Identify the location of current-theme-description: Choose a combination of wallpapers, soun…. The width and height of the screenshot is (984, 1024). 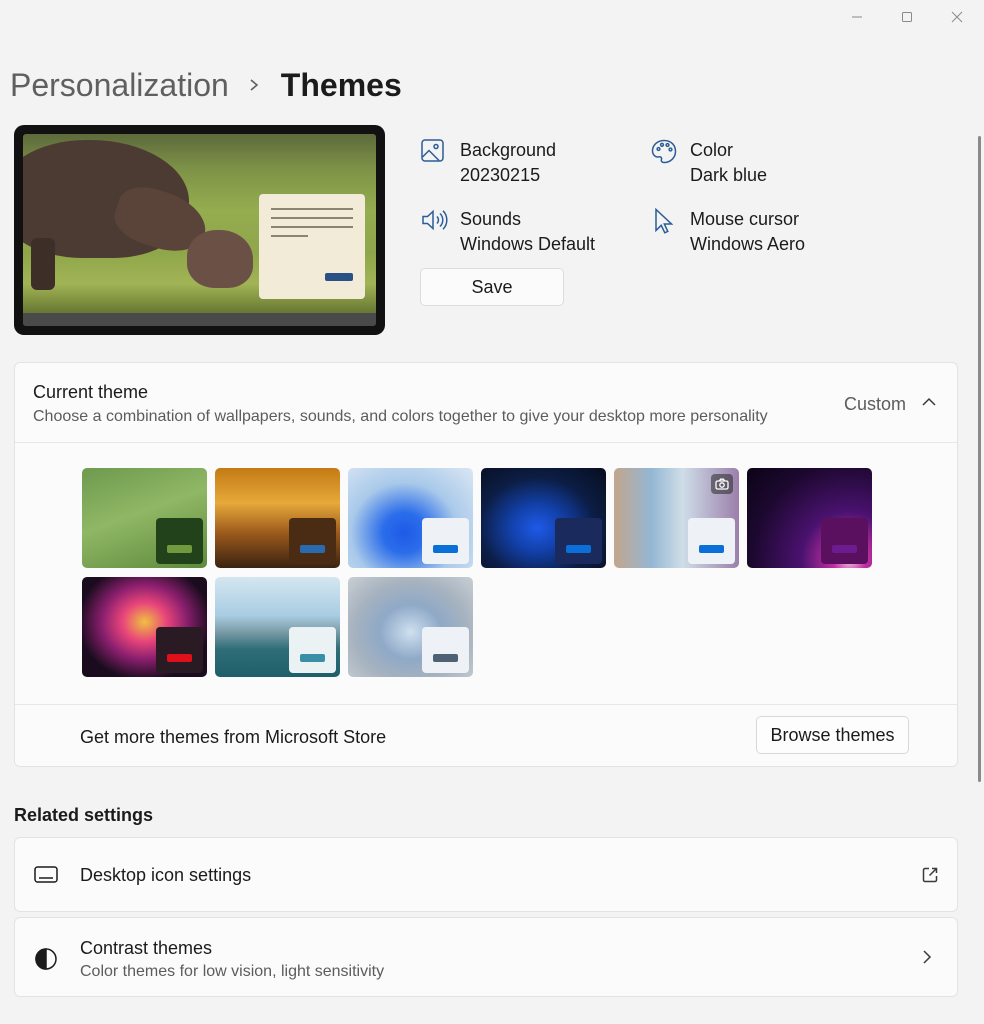
(400, 416).